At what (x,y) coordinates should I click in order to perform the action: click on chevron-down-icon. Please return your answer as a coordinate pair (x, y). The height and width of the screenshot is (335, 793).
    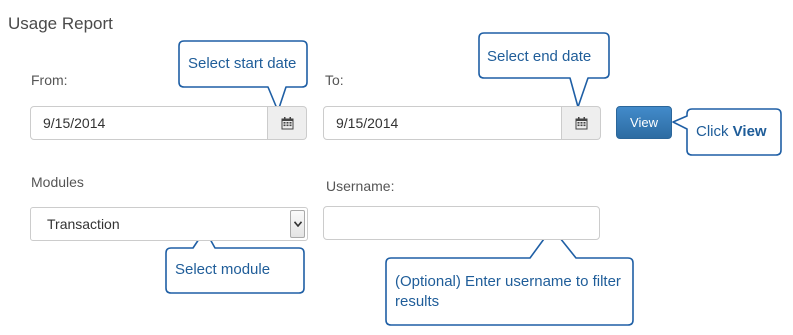
    Looking at the image, I should click on (297, 224).